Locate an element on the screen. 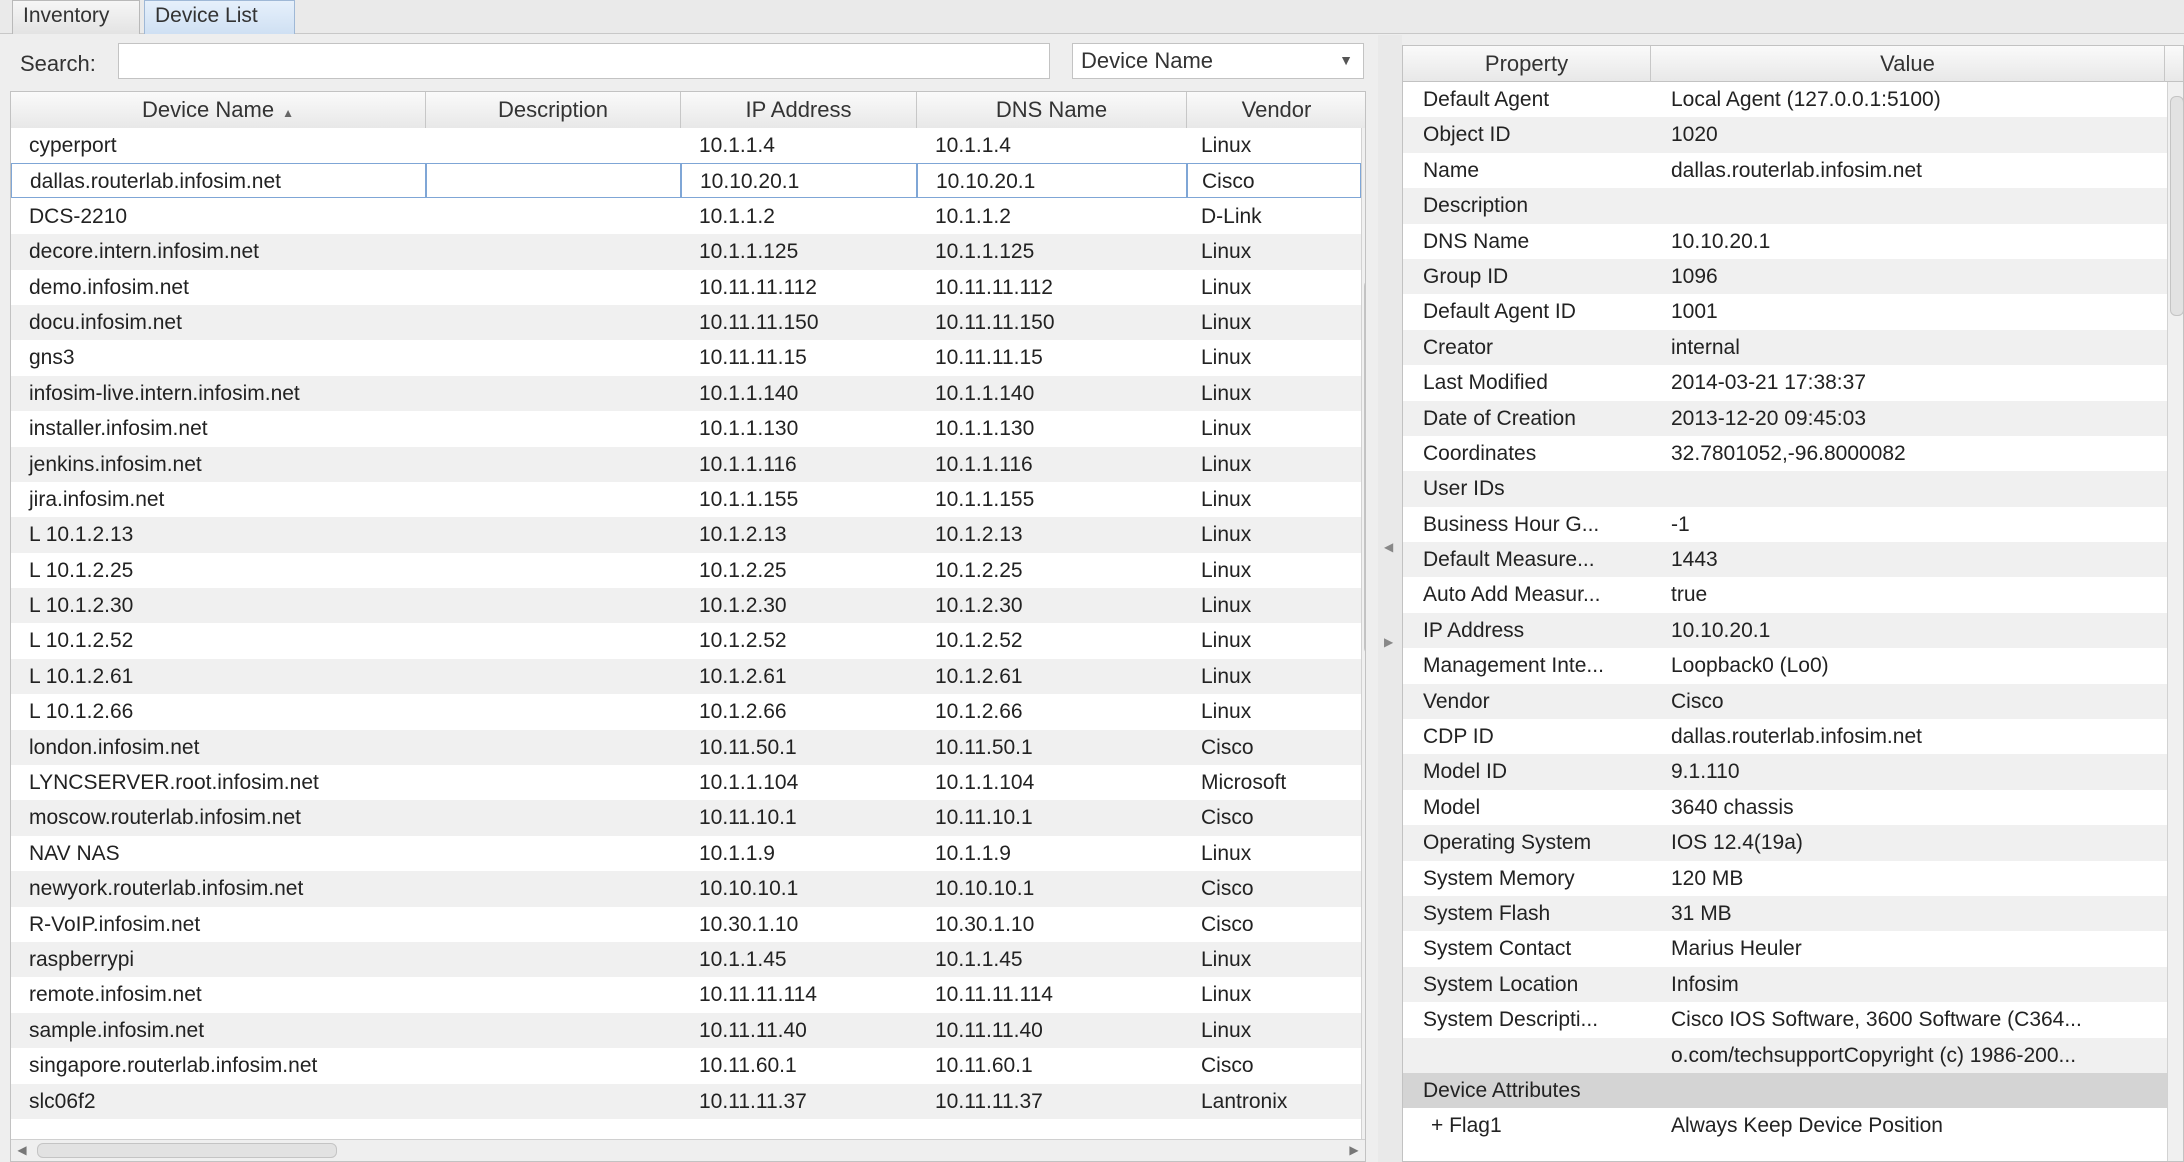  property-row: System Location Infosim is located at coordinates (1785, 984).